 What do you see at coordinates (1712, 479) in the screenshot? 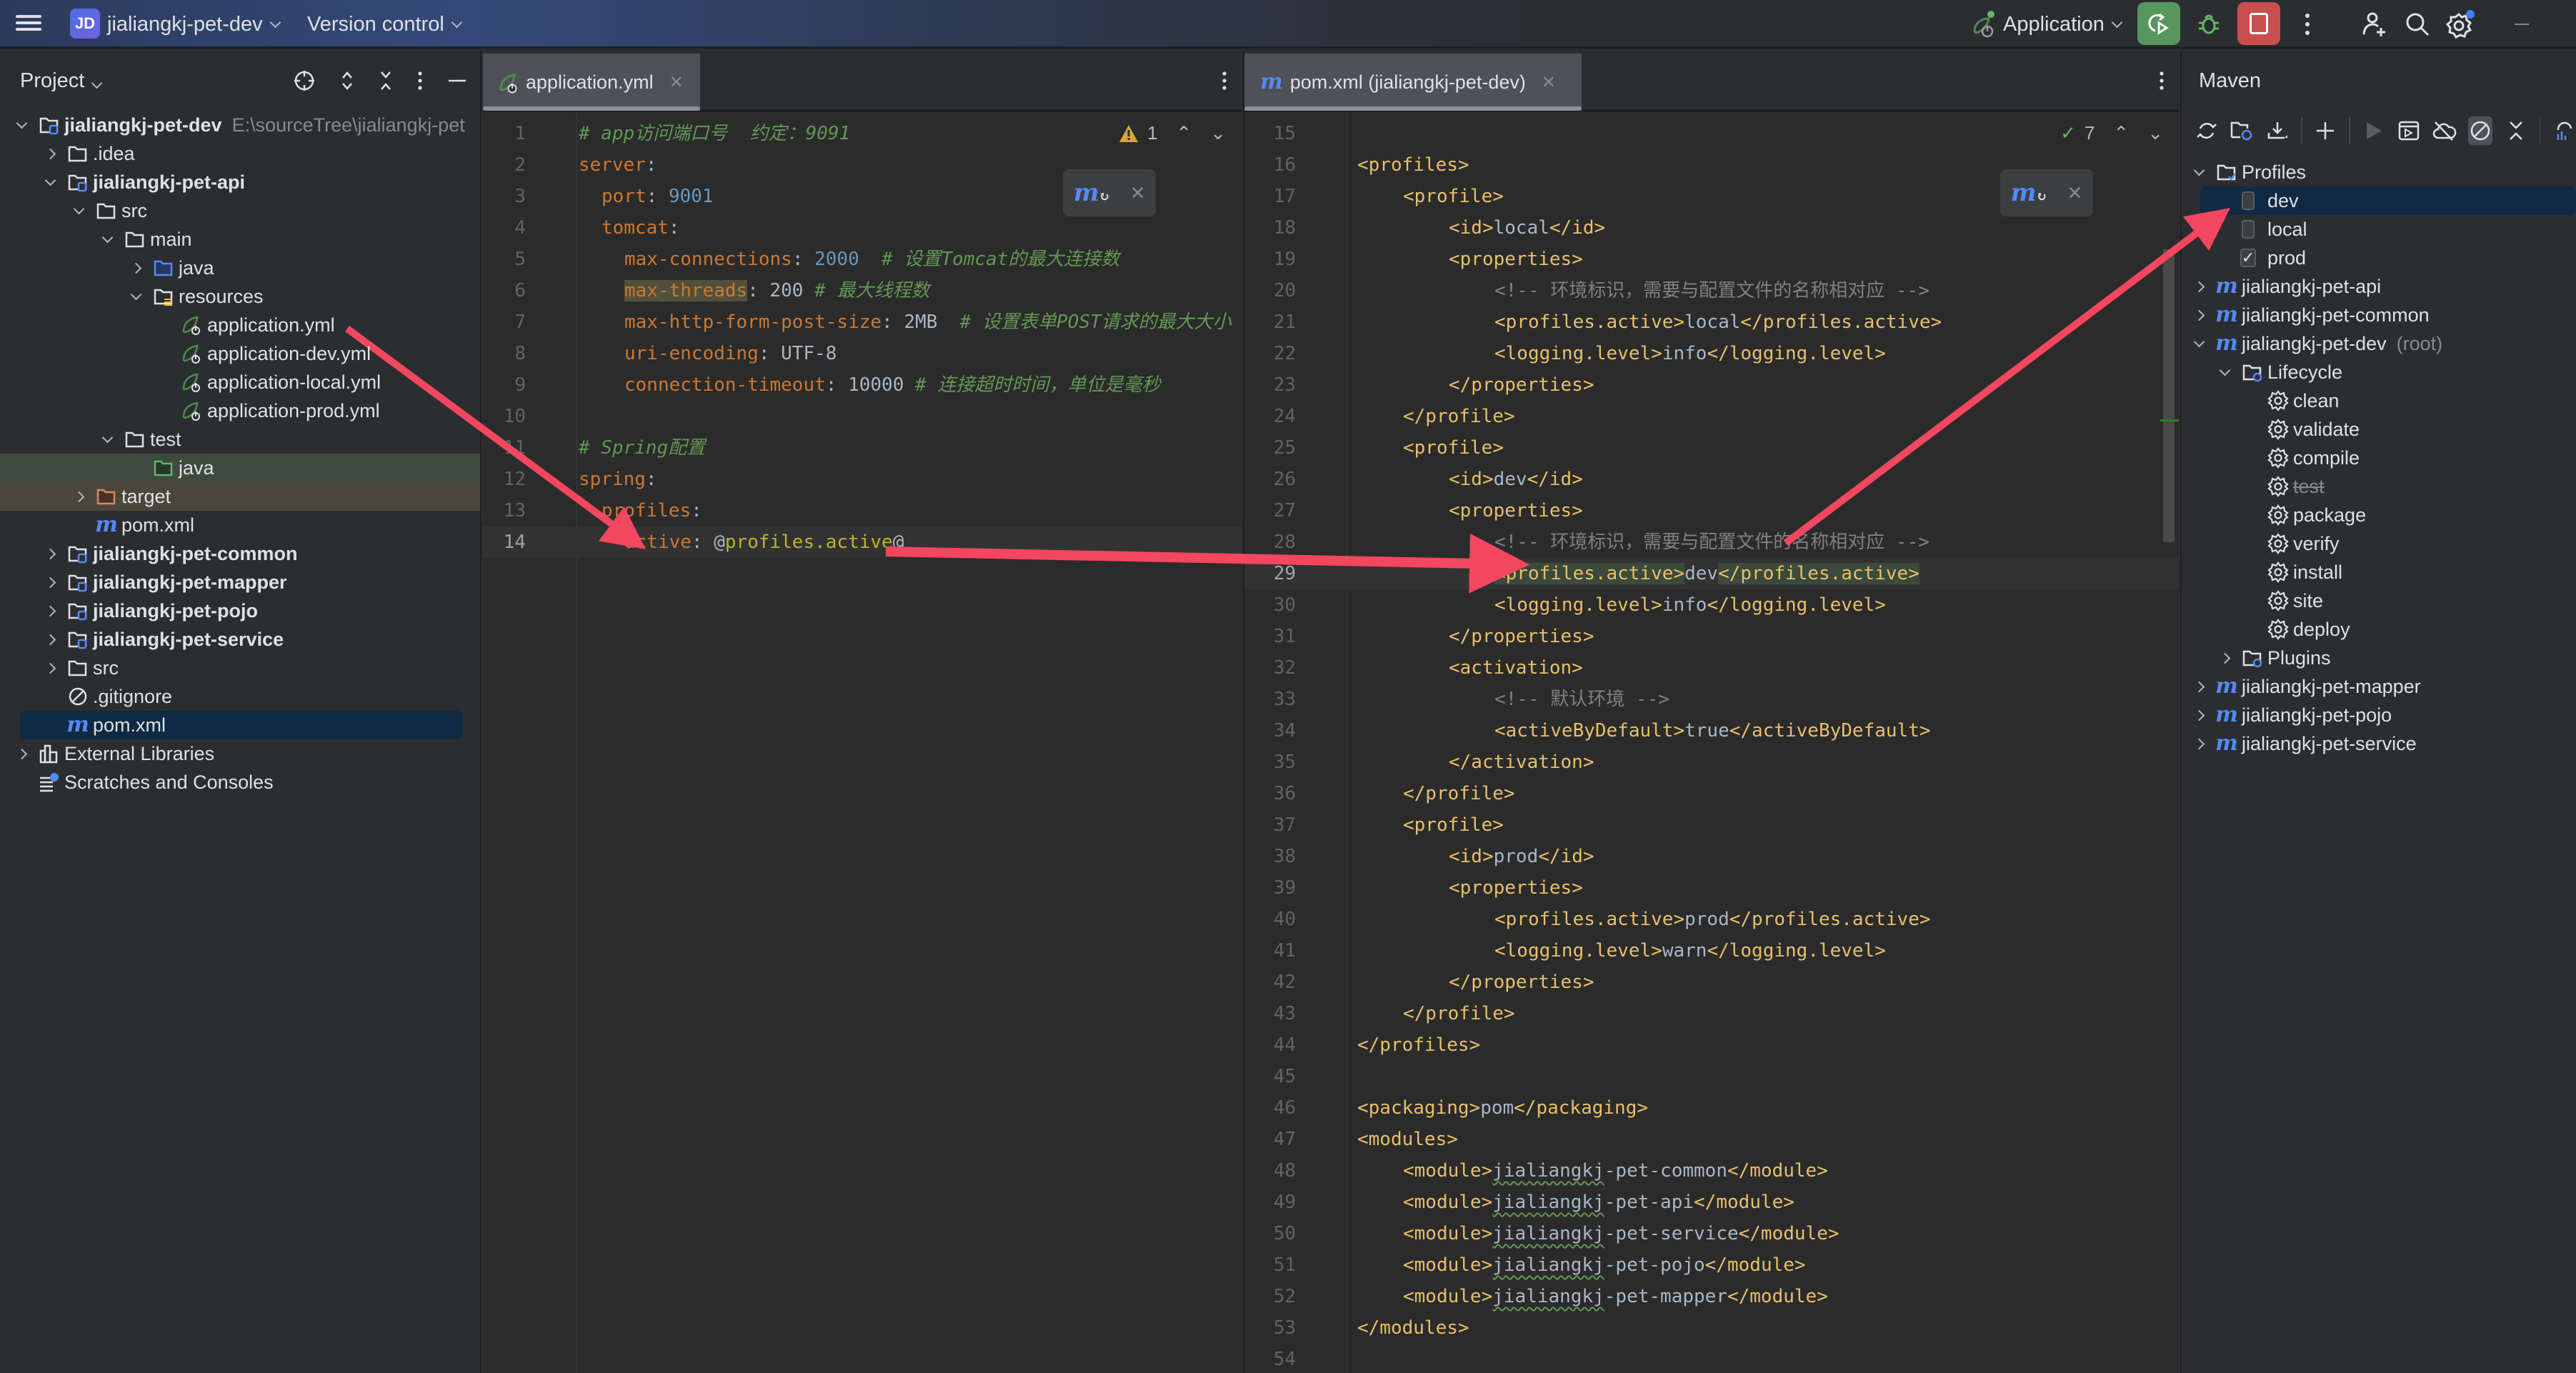
I see `code-line: 26 <id>dev</id>` at bounding box center [1712, 479].